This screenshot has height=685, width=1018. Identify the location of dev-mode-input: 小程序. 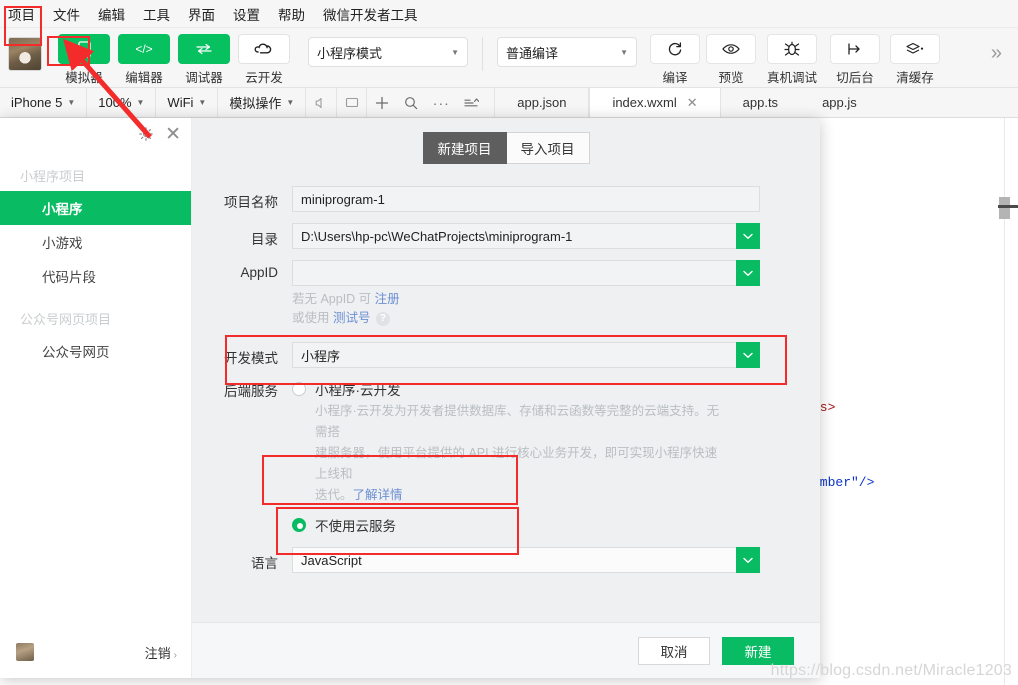
(526, 355).